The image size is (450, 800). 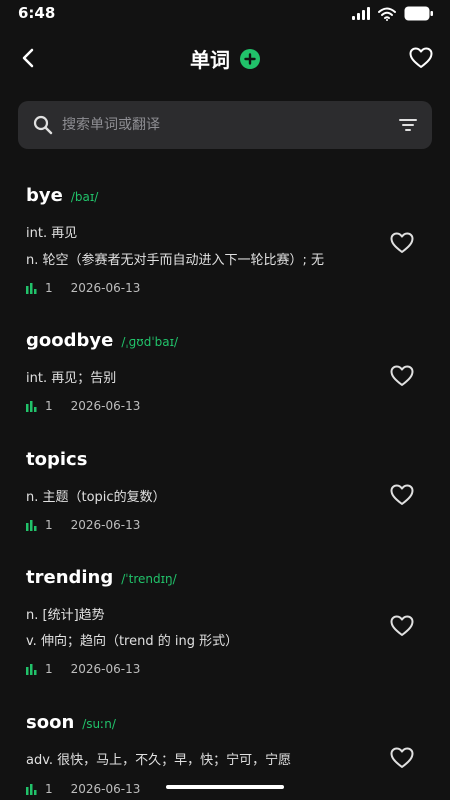 What do you see at coordinates (225, 14) in the screenshot?
I see `status-bar: 6:48` at bounding box center [225, 14].